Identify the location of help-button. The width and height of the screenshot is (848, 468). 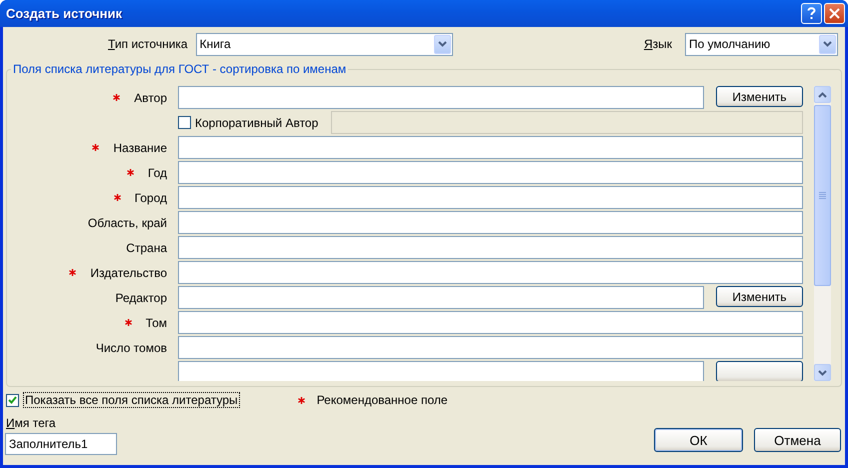
(811, 13).